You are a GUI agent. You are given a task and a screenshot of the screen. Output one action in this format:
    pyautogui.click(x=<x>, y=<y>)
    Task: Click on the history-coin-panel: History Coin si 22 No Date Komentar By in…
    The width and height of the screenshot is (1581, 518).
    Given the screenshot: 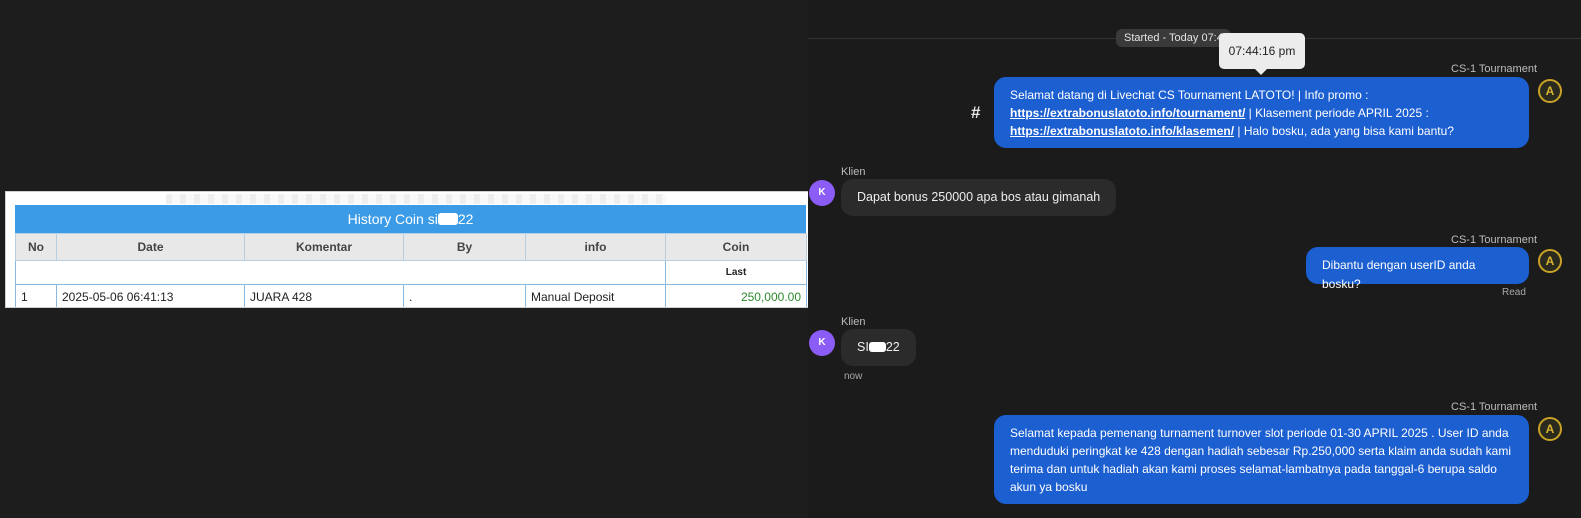 What is the action you would take?
    pyautogui.click(x=409, y=249)
    